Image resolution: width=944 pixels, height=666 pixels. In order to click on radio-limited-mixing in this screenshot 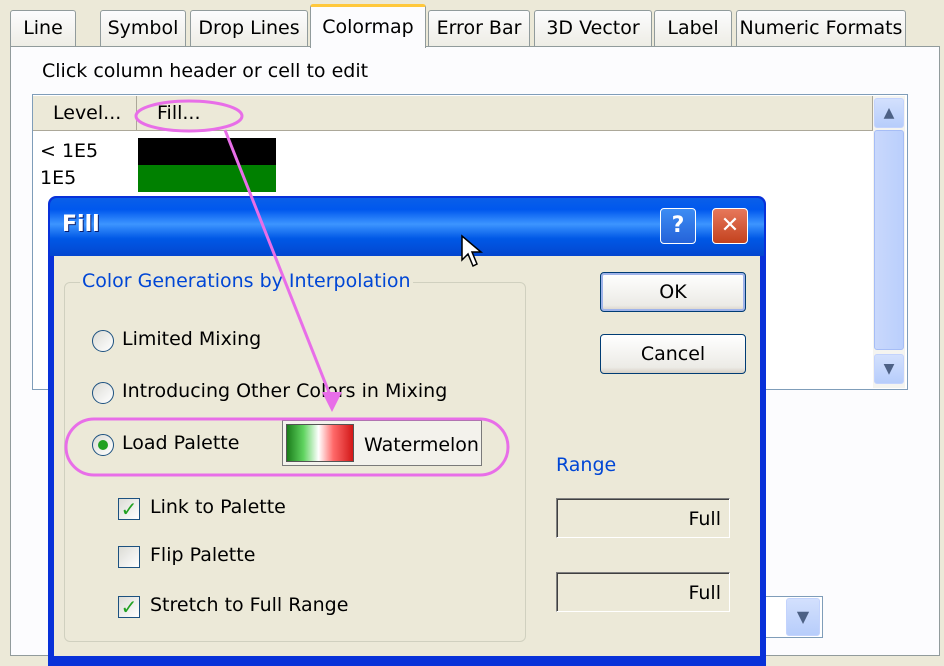, I will do `click(103, 341)`.